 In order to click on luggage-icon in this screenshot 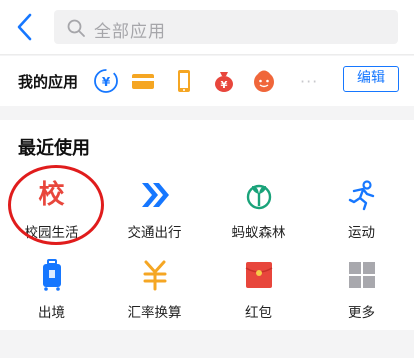, I will do `click(52, 275)`.